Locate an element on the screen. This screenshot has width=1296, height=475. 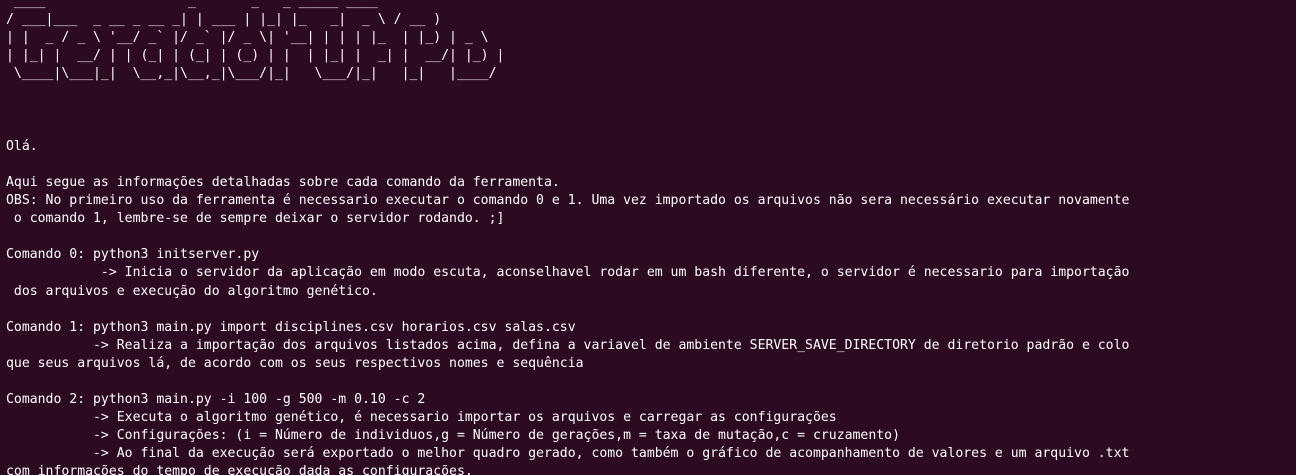
ascii-banner-line: ____ _ _ _ _____ ____ is located at coordinates (200, 4).